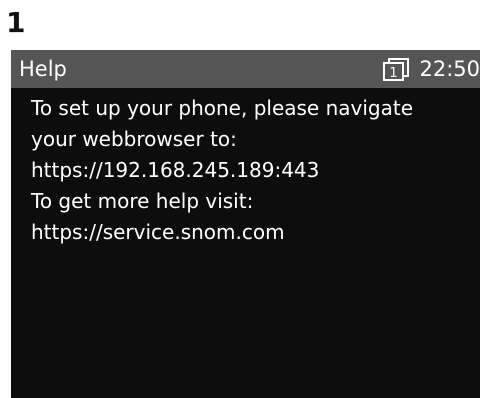 The image size is (480, 398). Describe the element at coordinates (43, 69) in the screenshot. I see `screen-title: Help` at that location.